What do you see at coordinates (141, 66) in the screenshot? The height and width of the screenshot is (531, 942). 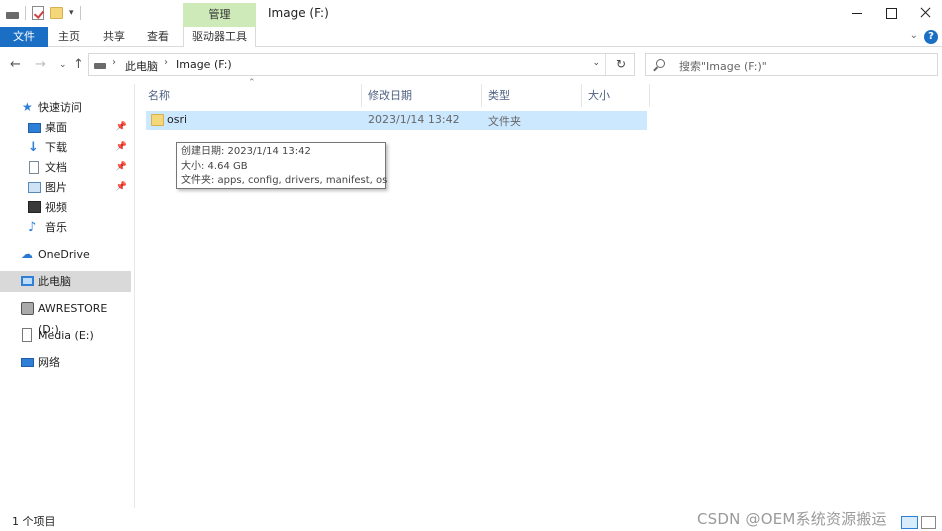 I see `breadcrumb-this-pc: 此电脑` at bounding box center [141, 66].